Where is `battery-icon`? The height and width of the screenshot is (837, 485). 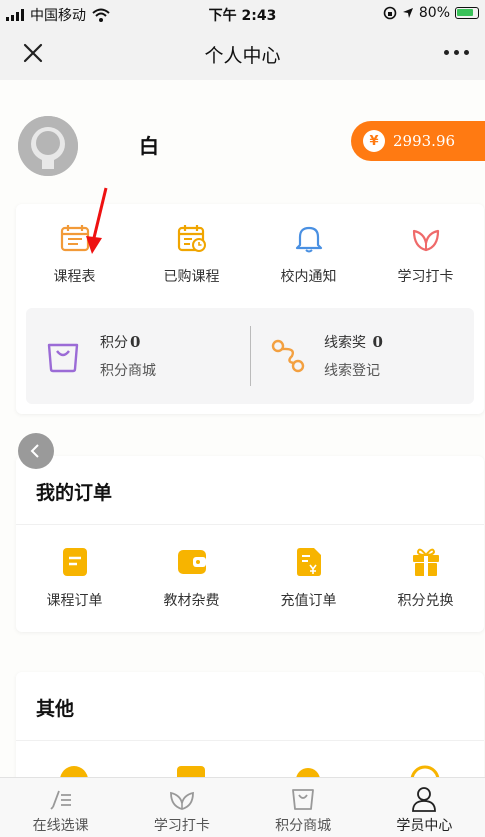
battery-icon is located at coordinates (467, 13).